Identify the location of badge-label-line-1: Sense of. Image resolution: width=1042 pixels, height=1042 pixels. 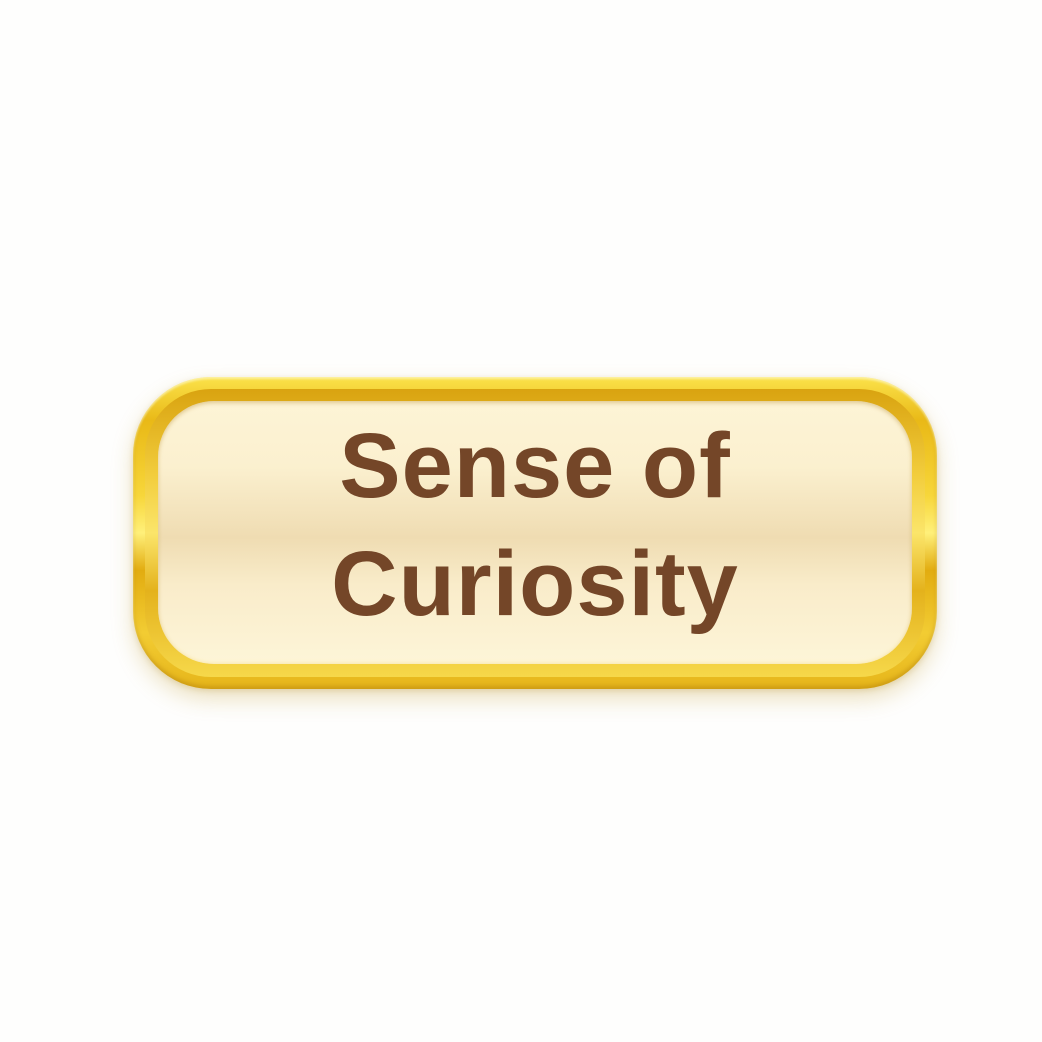
(535, 466).